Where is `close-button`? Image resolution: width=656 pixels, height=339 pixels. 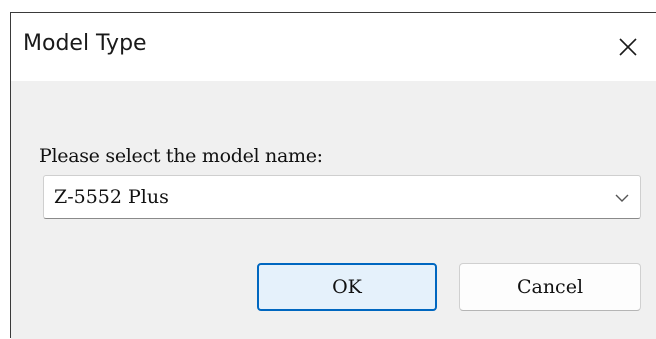 close-button is located at coordinates (628, 47).